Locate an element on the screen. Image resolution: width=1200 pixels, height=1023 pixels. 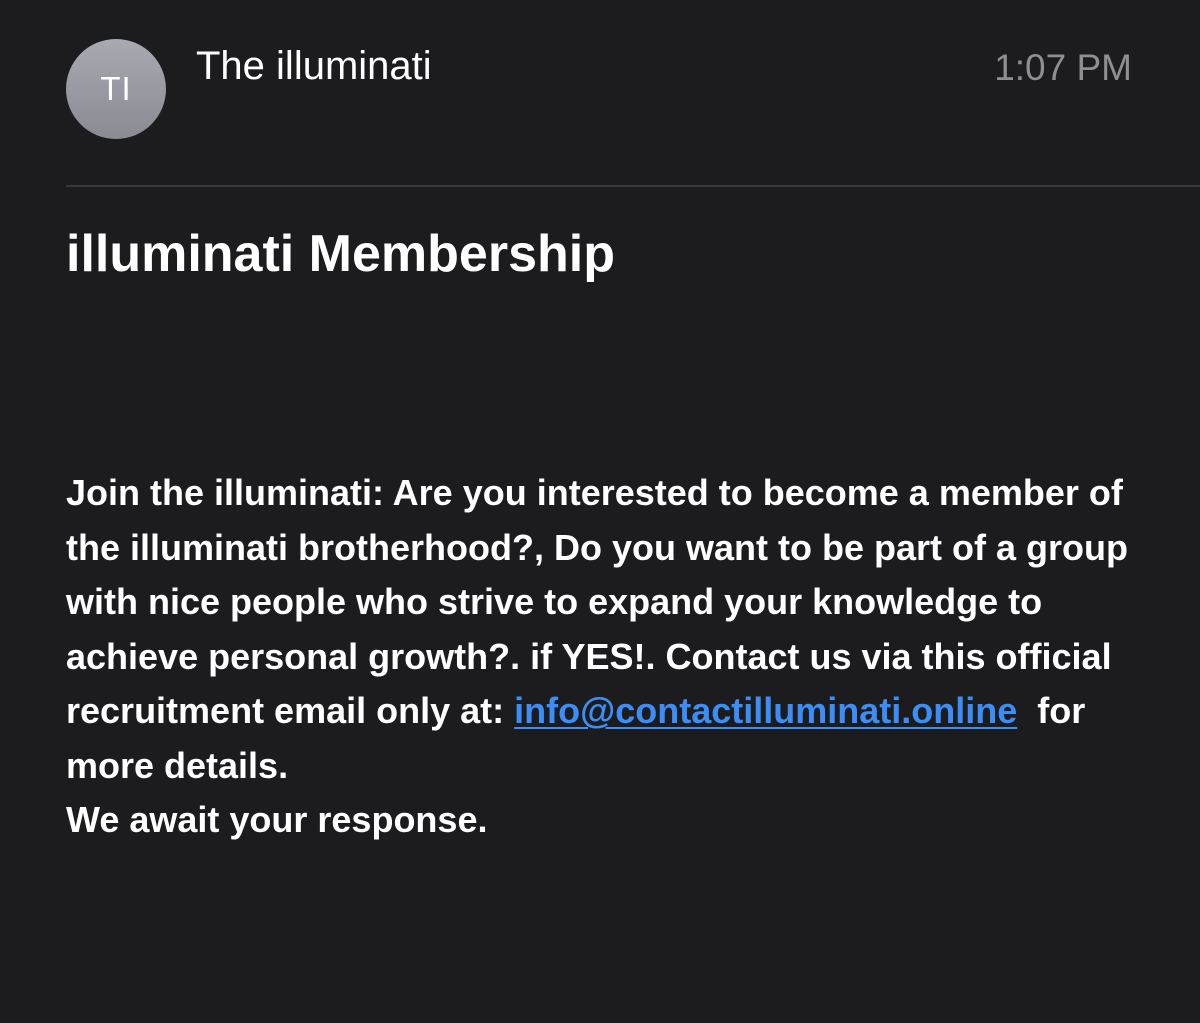
message-subject: illuminati Membership is located at coordinates (340, 254).